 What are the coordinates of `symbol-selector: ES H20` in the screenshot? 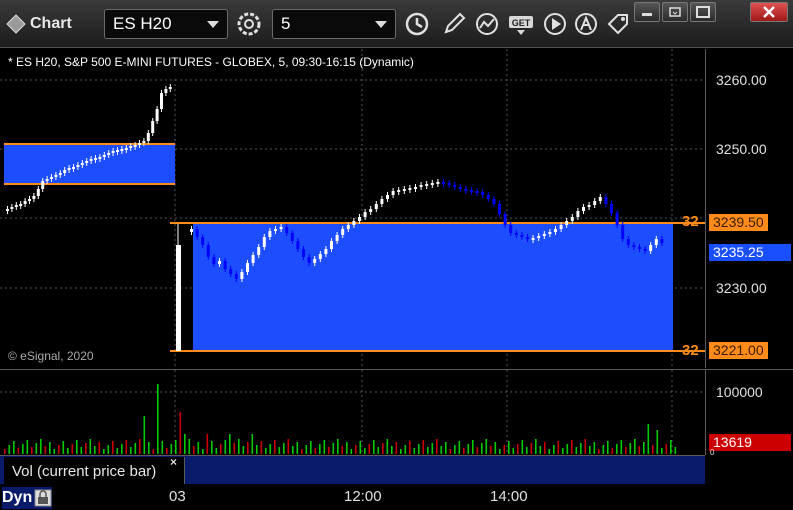 It's located at (166, 24).